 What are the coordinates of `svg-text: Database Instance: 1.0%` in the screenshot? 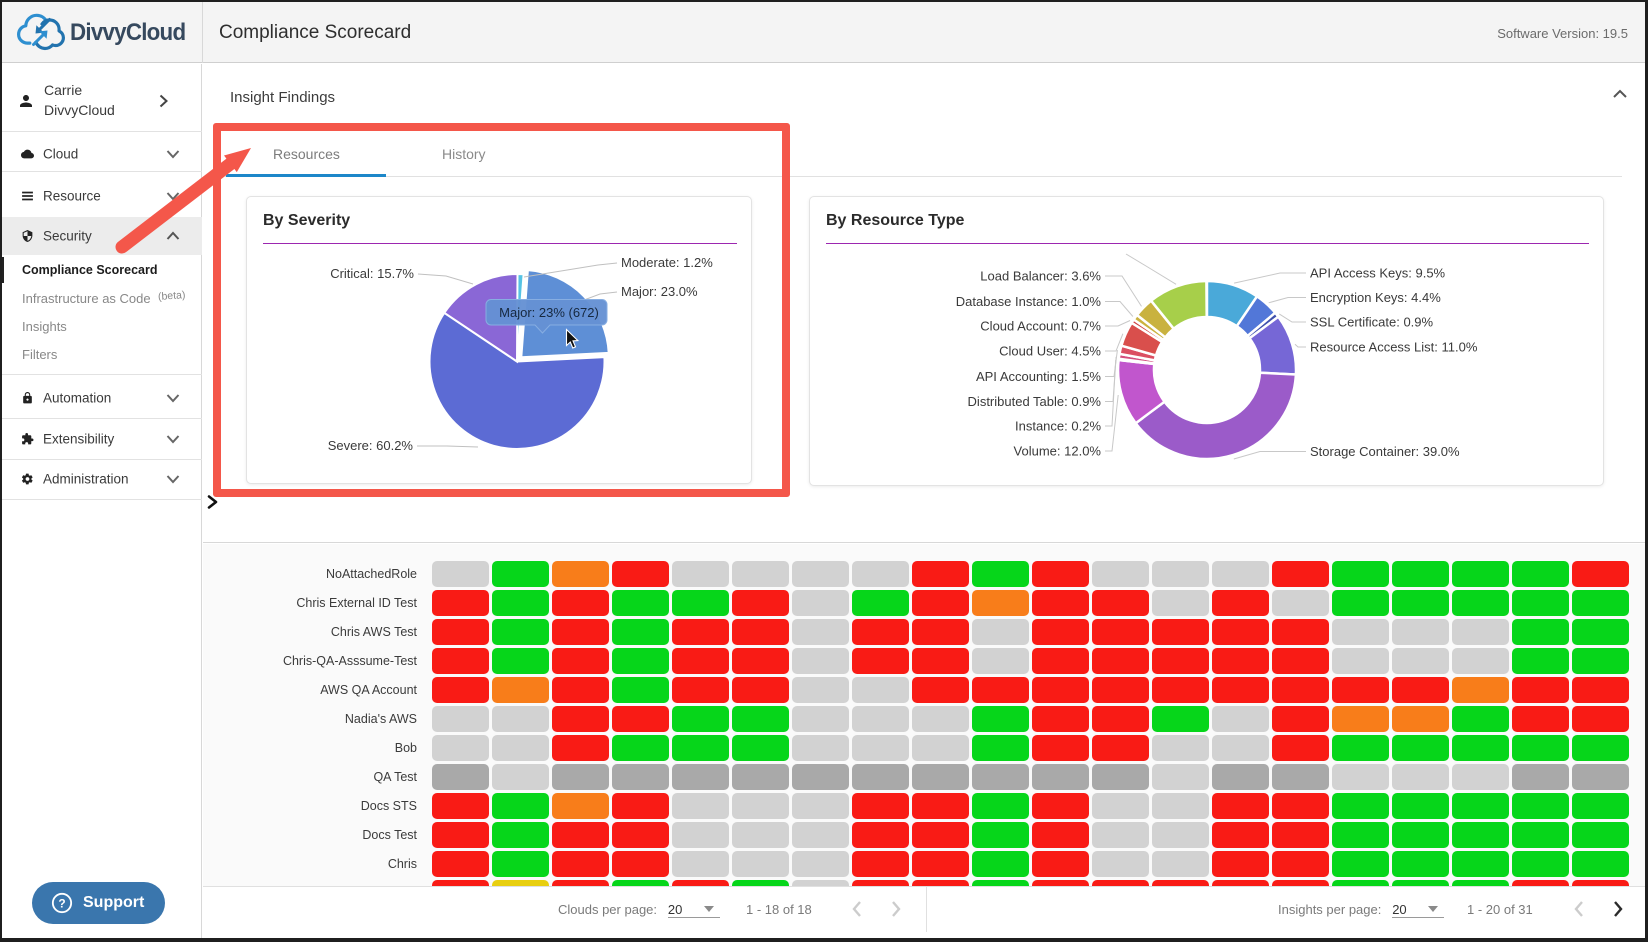 It's located at (1029, 301).